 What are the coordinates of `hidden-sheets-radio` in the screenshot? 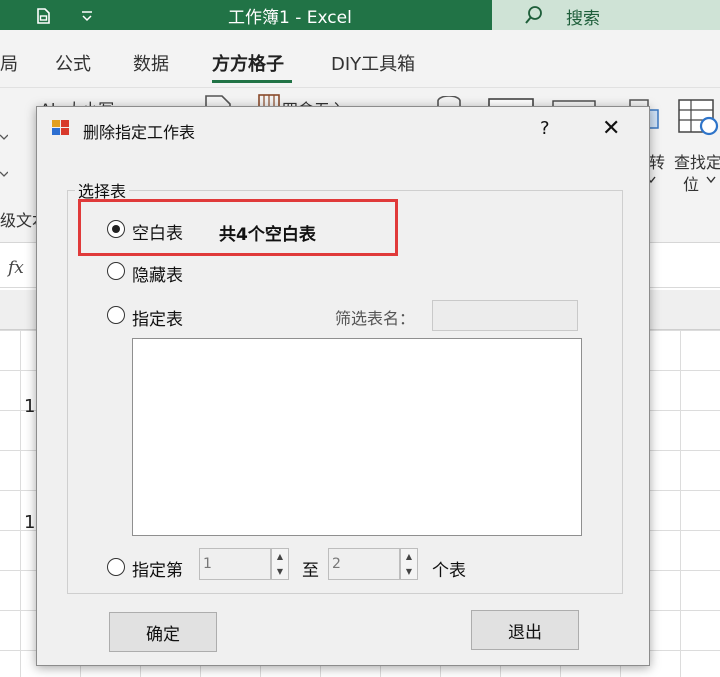 It's located at (116, 271).